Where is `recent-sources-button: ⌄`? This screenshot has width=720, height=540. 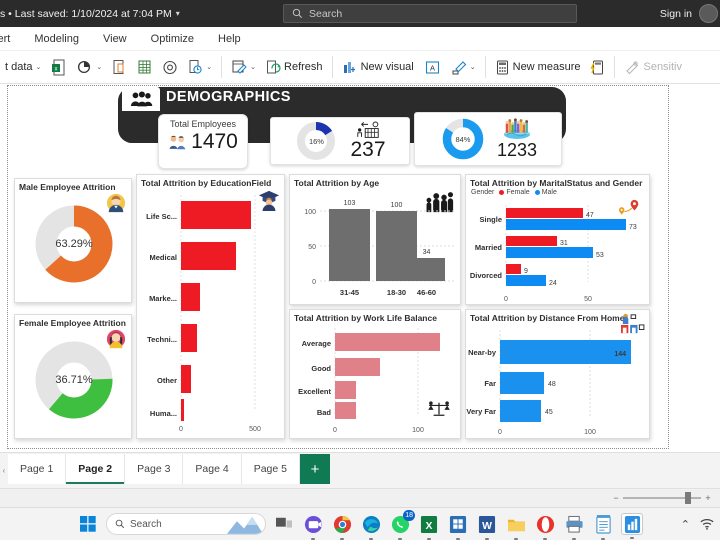
recent-sources-button: ⌄ is located at coordinates (200, 67).